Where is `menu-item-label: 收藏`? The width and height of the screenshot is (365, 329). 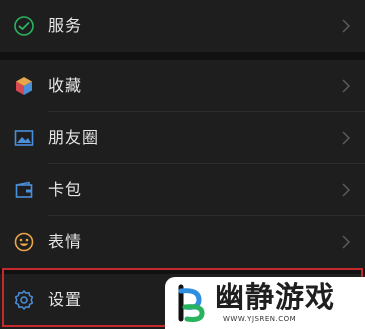 menu-item-label: 收藏 is located at coordinates (65, 85).